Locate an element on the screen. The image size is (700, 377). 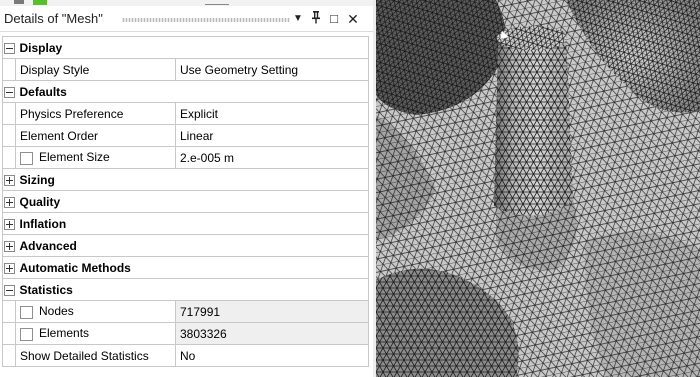
mesh-column-pattern is located at coordinates (533, 122).